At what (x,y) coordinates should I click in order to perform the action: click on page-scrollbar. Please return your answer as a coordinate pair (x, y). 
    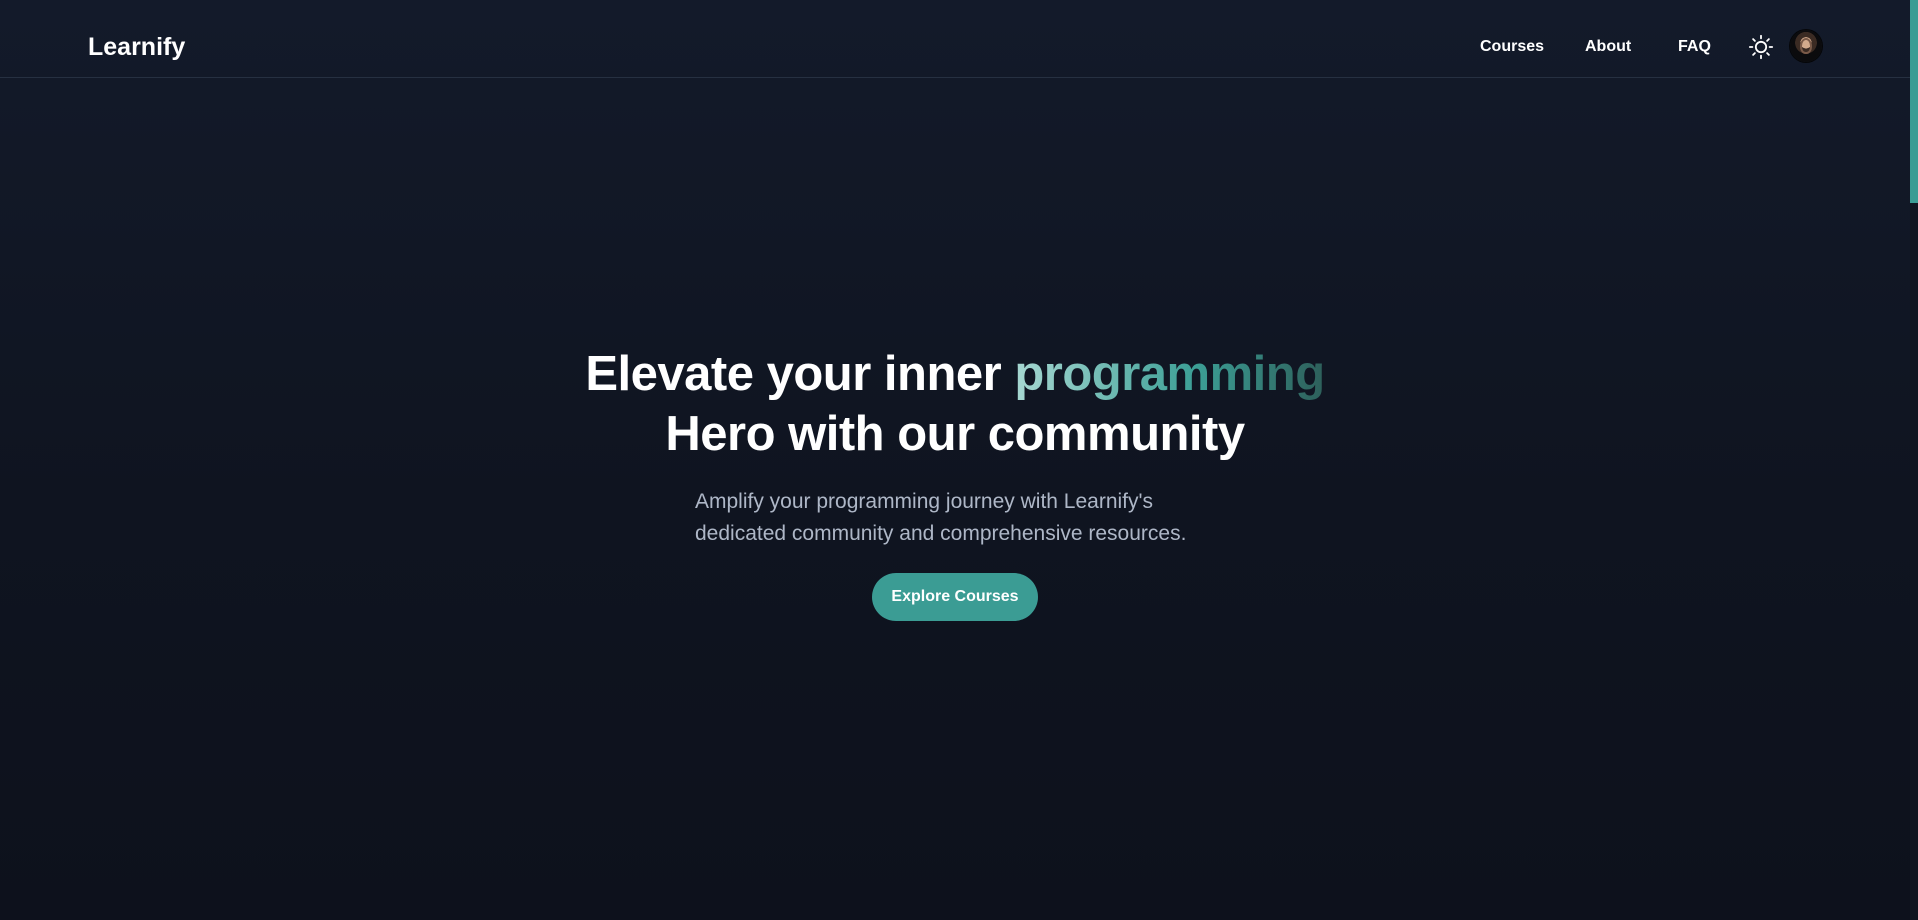
    Looking at the image, I should click on (1914, 460).